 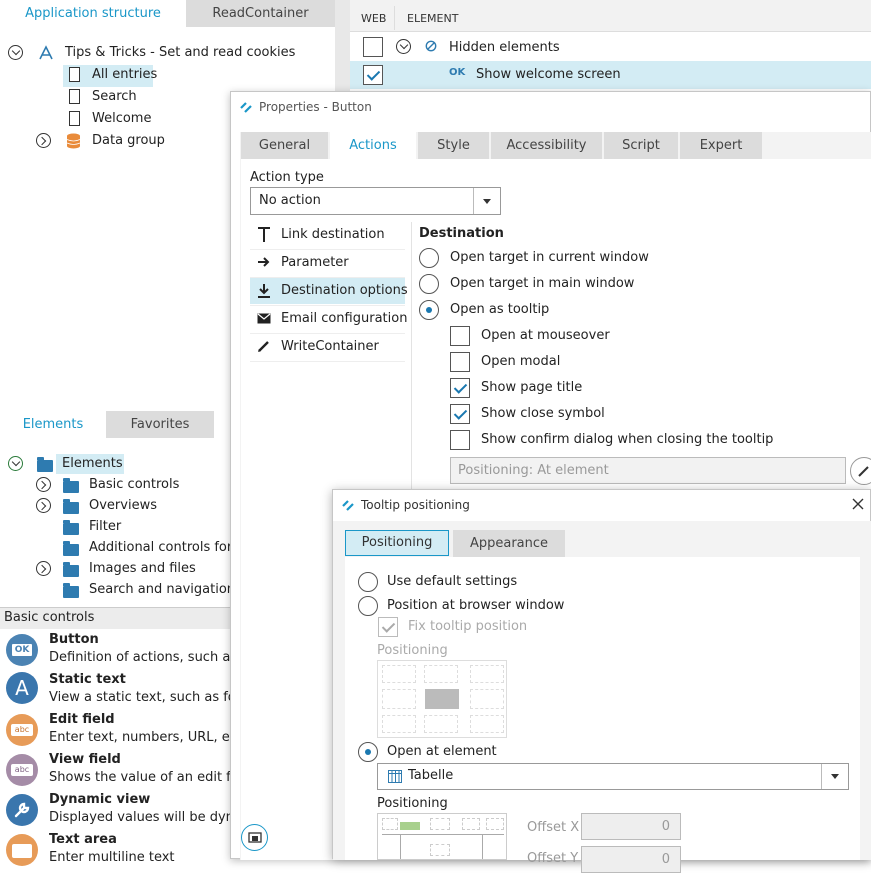 I want to click on edit-positioning-button, so click(x=860, y=471).